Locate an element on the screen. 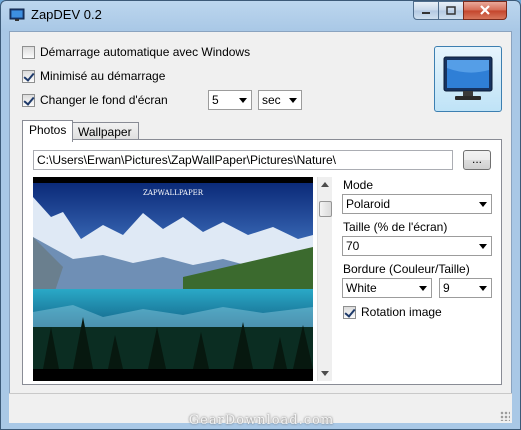 The width and height of the screenshot is (521, 430). tab-photos: Photos is located at coordinates (48, 131).